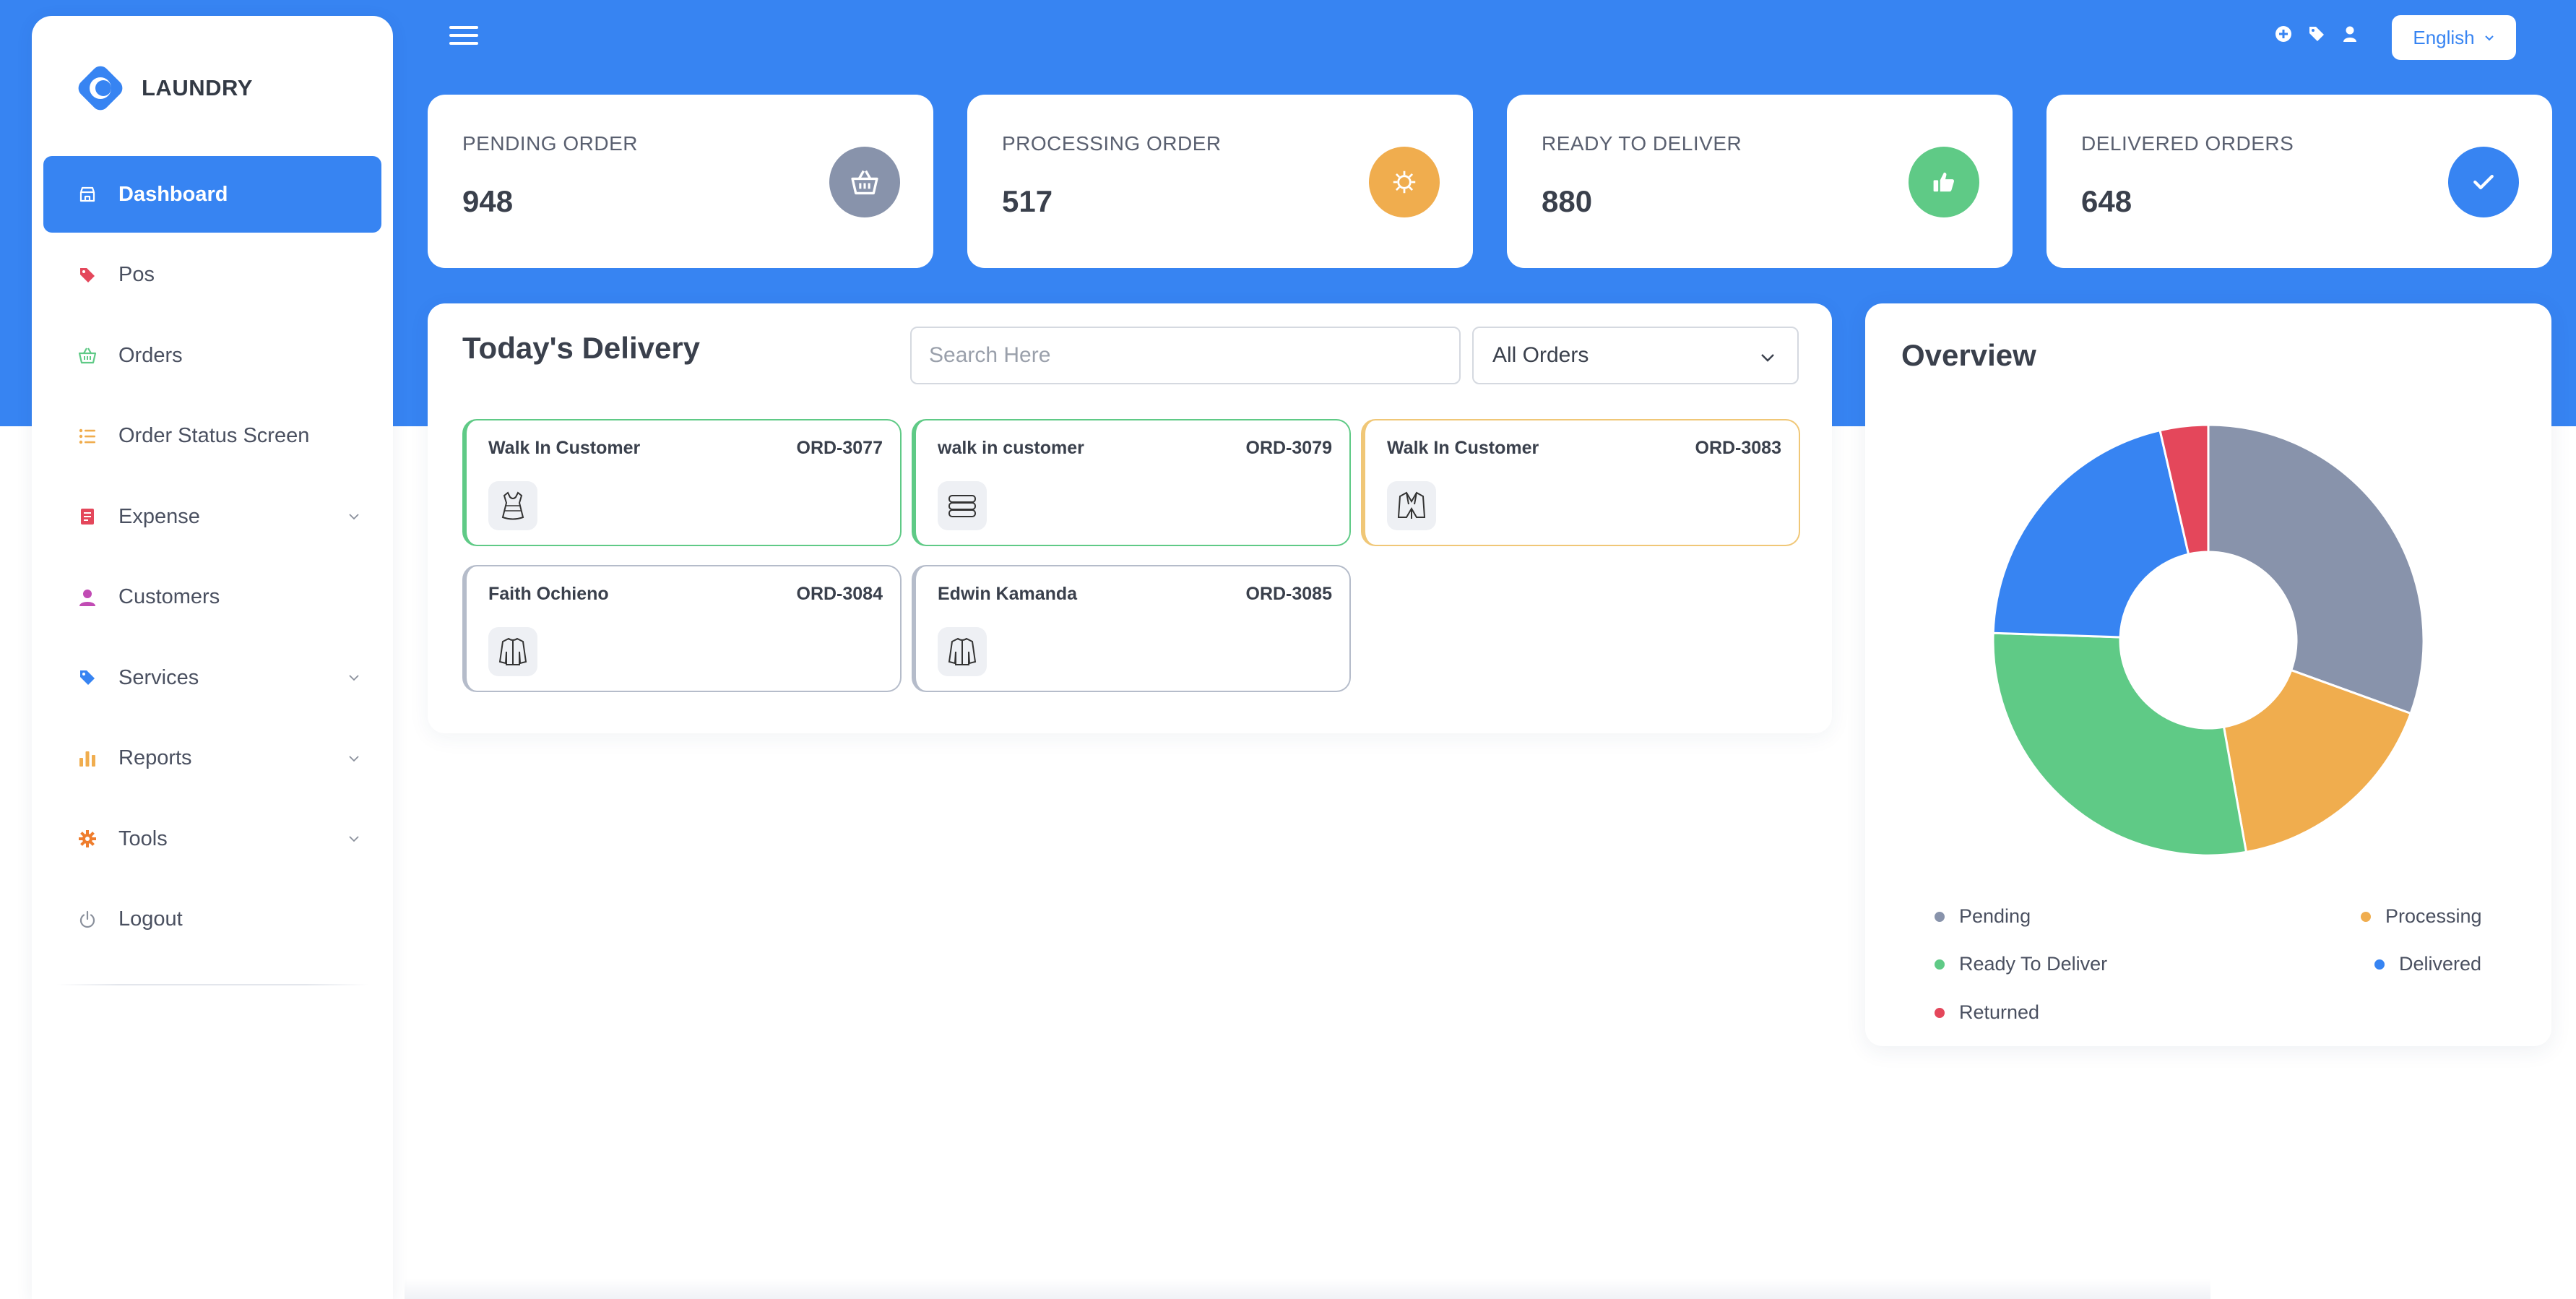  I want to click on sidebar-item-services: Services, so click(212, 677).